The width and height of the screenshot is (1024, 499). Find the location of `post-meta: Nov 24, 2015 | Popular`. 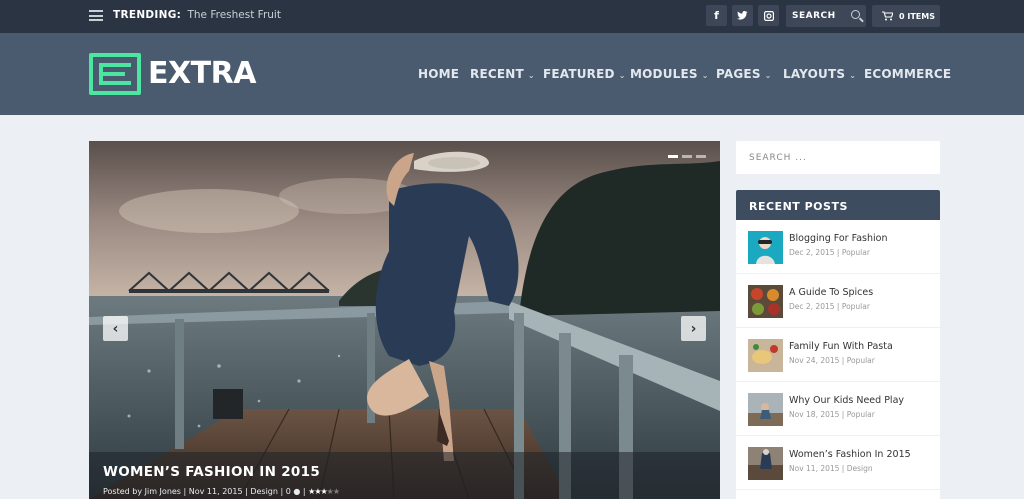

post-meta: Nov 24, 2015 | Popular is located at coordinates (832, 360).